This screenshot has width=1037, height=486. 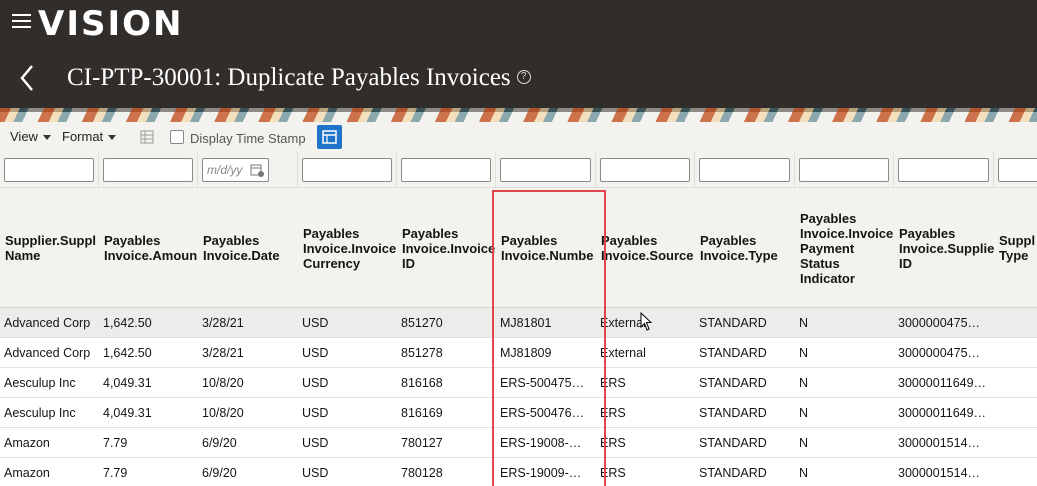 What do you see at coordinates (115, 473) in the screenshot?
I see `cell-amount: 7.79` at bounding box center [115, 473].